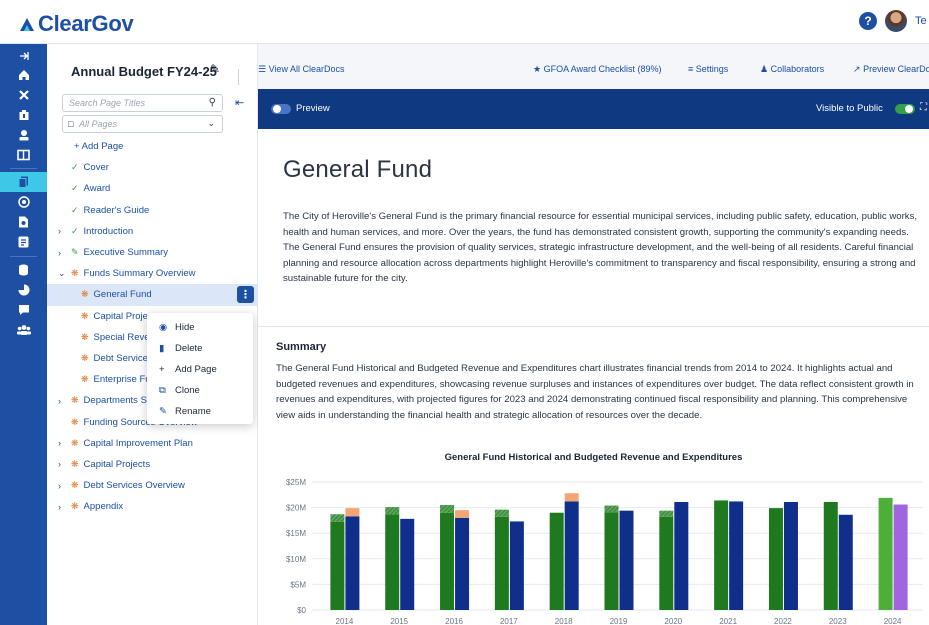 This screenshot has width=929, height=625. Describe the element at coordinates (23, 242) in the screenshot. I see `form-icon` at that location.